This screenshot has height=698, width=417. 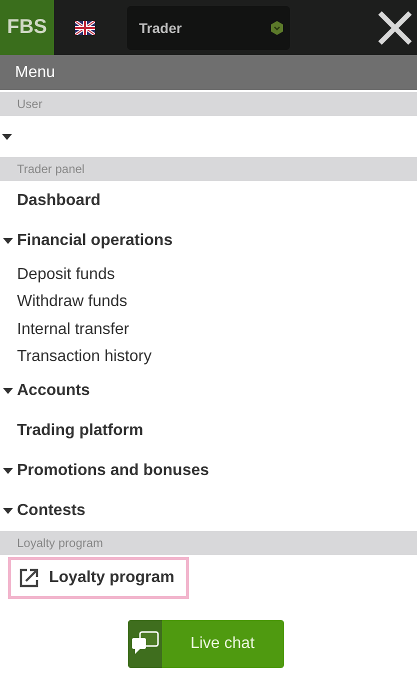 What do you see at coordinates (277, 27) in the screenshot?
I see `dropdown-icon` at bounding box center [277, 27].